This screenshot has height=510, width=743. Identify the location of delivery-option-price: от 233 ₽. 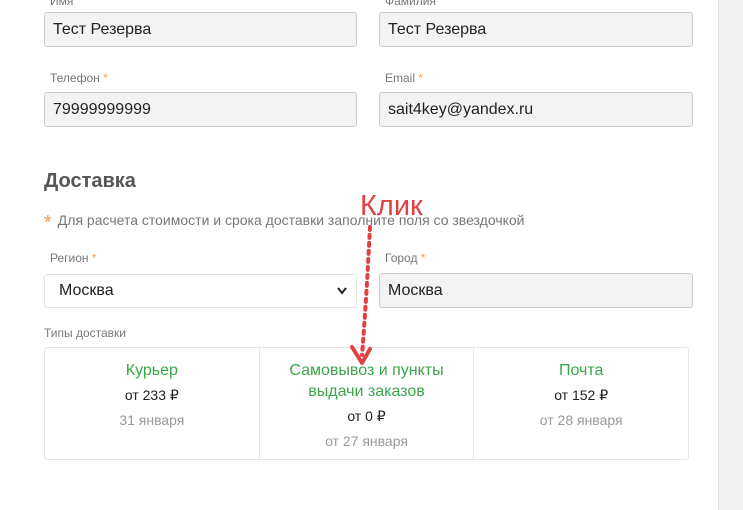
(151, 395).